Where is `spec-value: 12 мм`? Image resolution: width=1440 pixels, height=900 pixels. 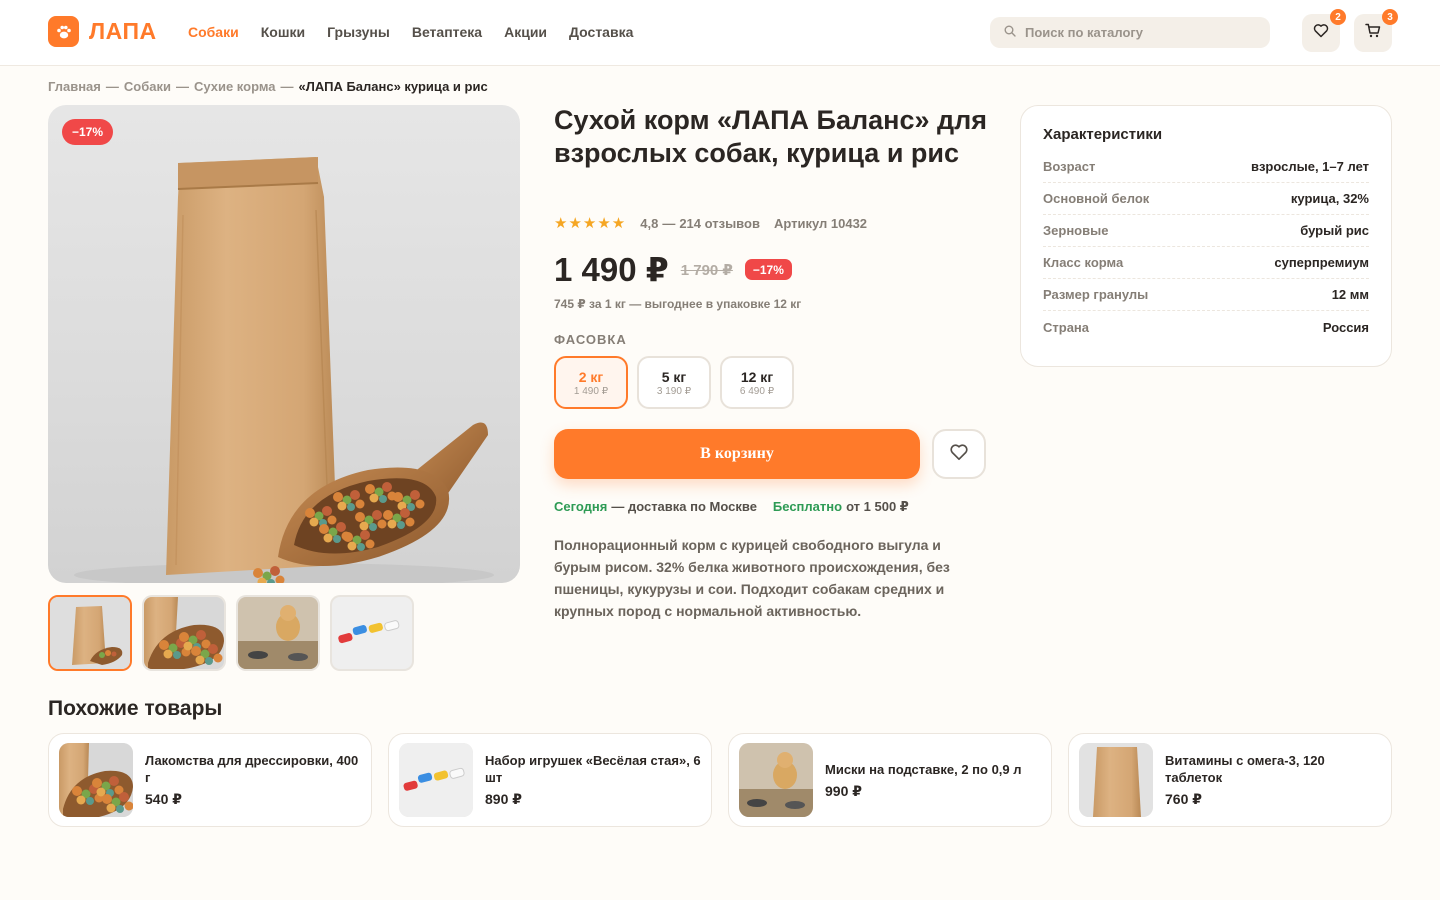
spec-value: 12 мм is located at coordinates (1350, 294).